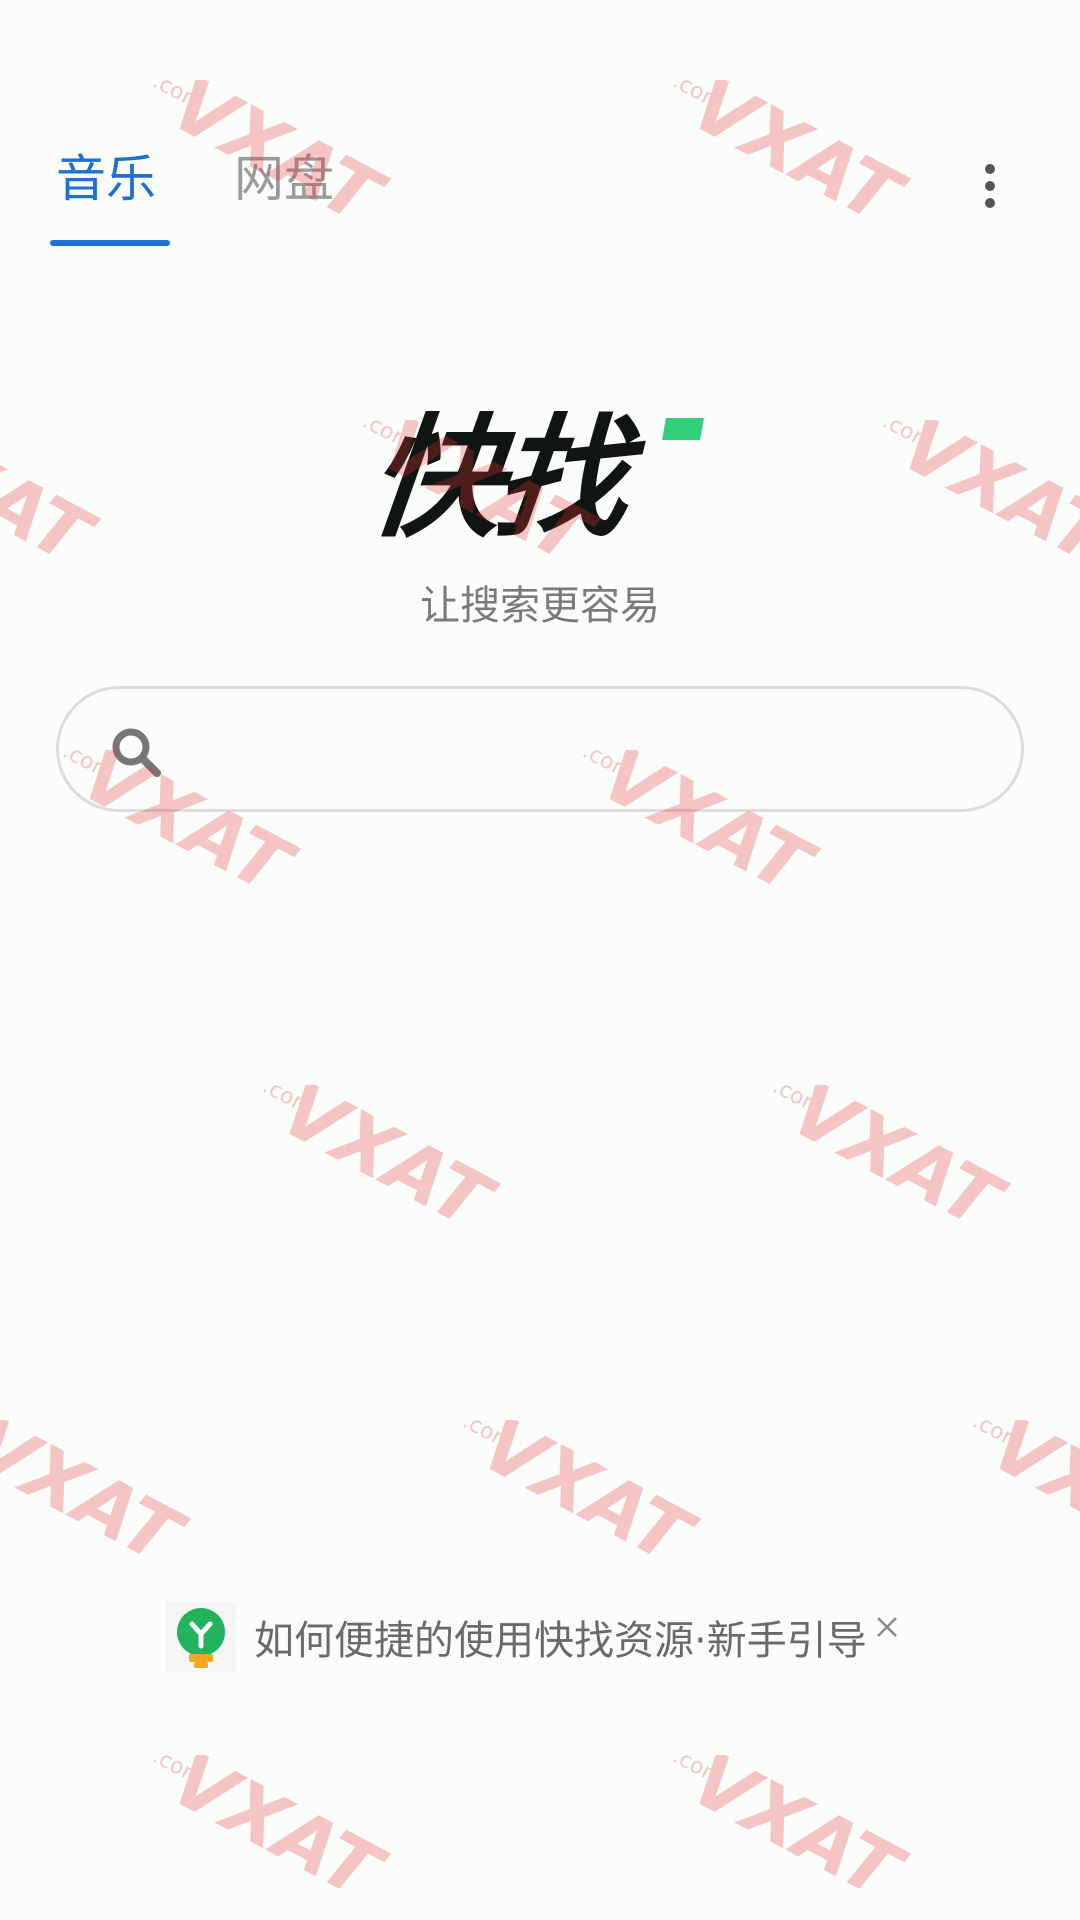 This screenshot has width=1080, height=1920. I want to click on search-icon, so click(136, 752).